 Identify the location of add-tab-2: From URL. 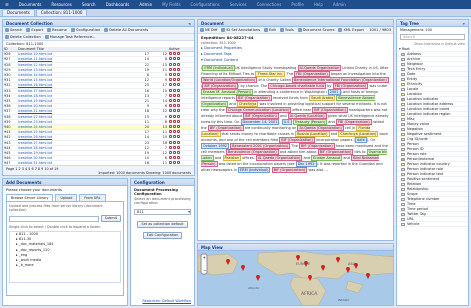
(92, 197).